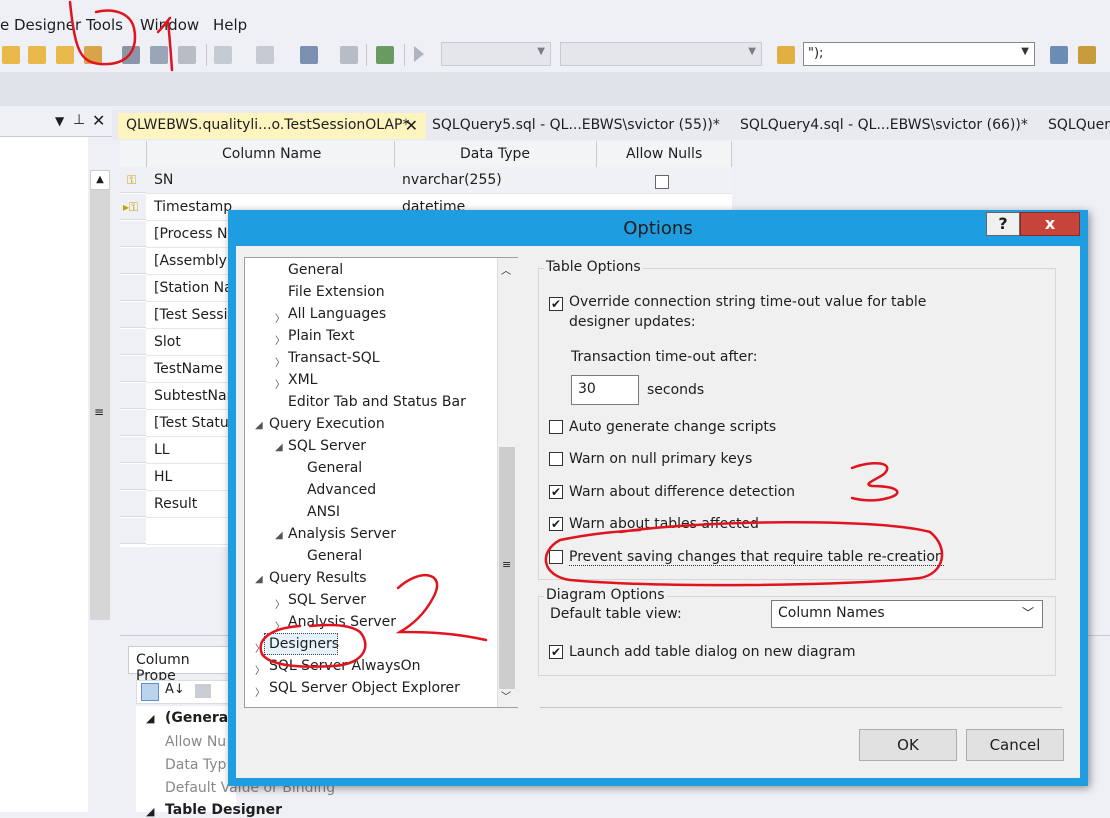 The width and height of the screenshot is (1110, 818). I want to click on header-allow-nulls: Allow Nulls, so click(664, 154).